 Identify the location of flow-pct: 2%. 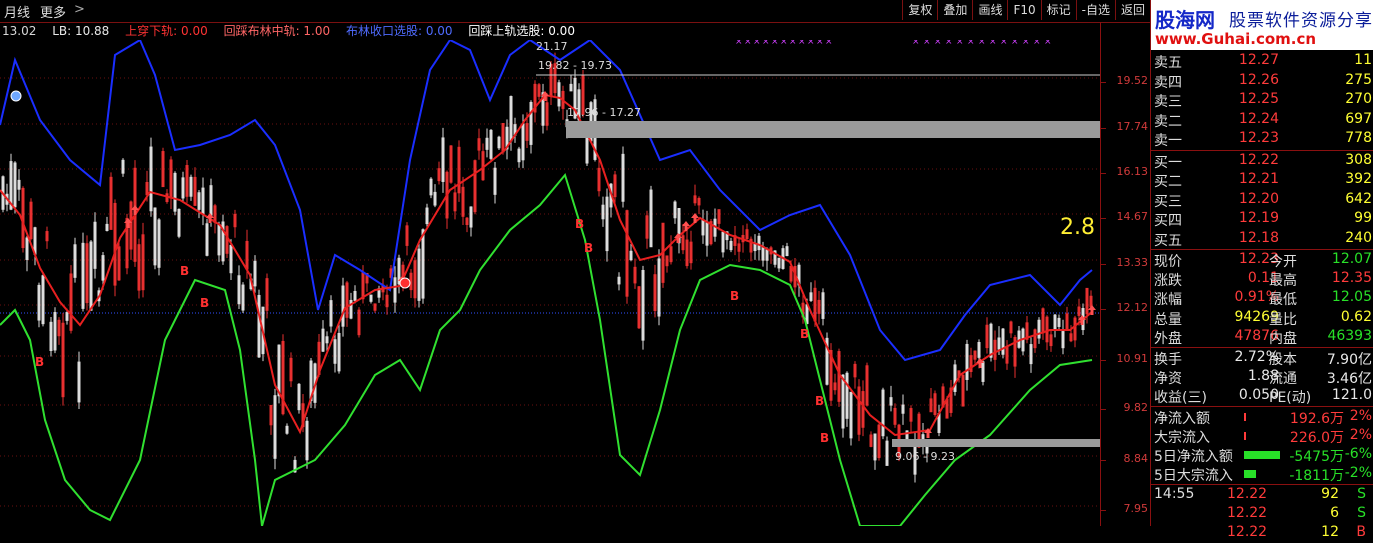
(1360, 435).